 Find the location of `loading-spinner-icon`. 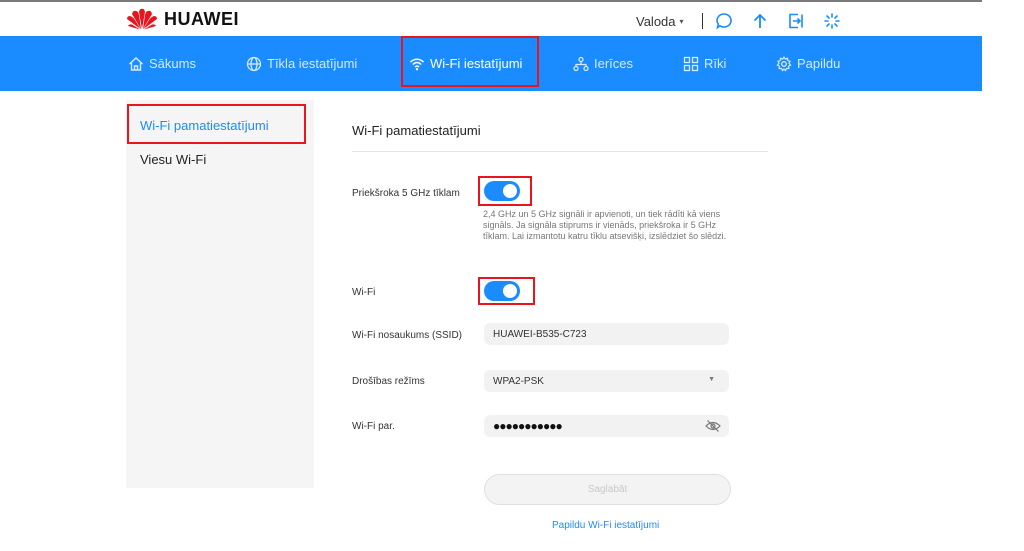

loading-spinner-icon is located at coordinates (832, 21).